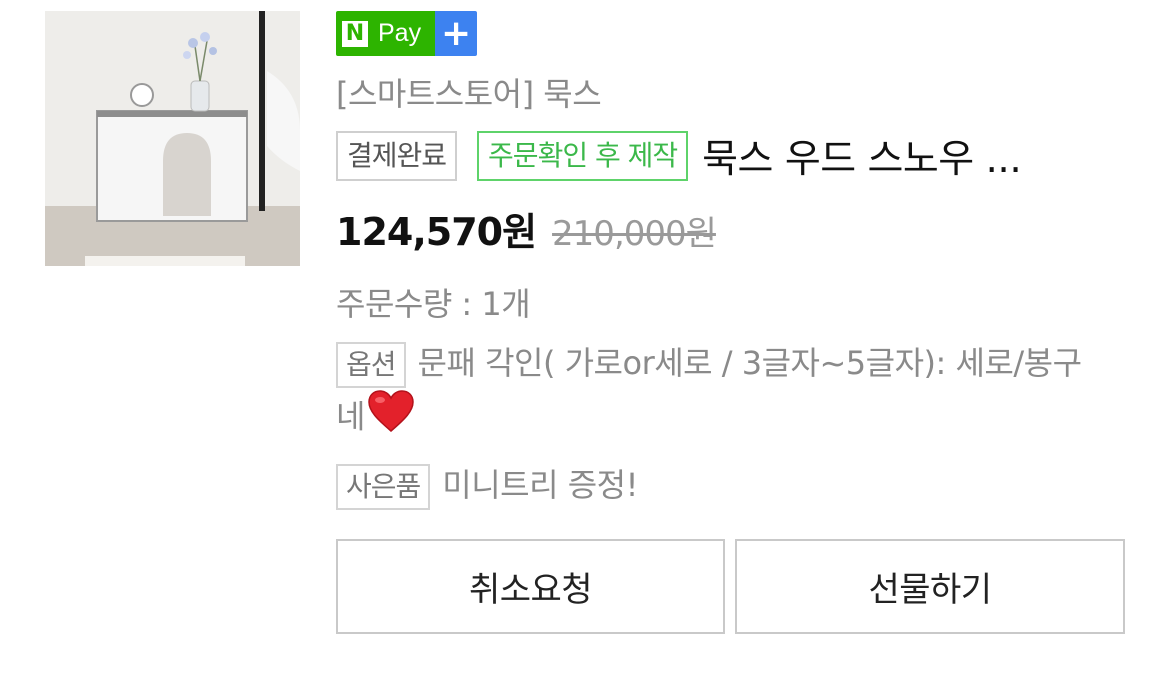 Image resolution: width=1170 pixels, height=697 pixels. What do you see at coordinates (391, 418) in the screenshot?
I see `heart-icon` at bounding box center [391, 418].